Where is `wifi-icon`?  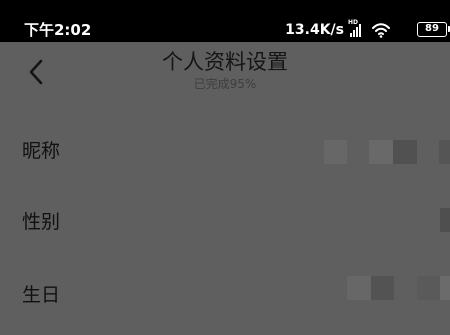
wifi-icon is located at coordinates (381, 30).